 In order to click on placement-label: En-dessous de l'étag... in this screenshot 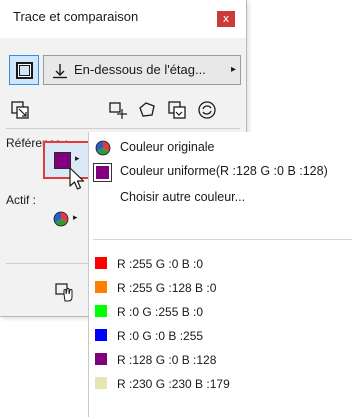, I will do `click(140, 69)`.